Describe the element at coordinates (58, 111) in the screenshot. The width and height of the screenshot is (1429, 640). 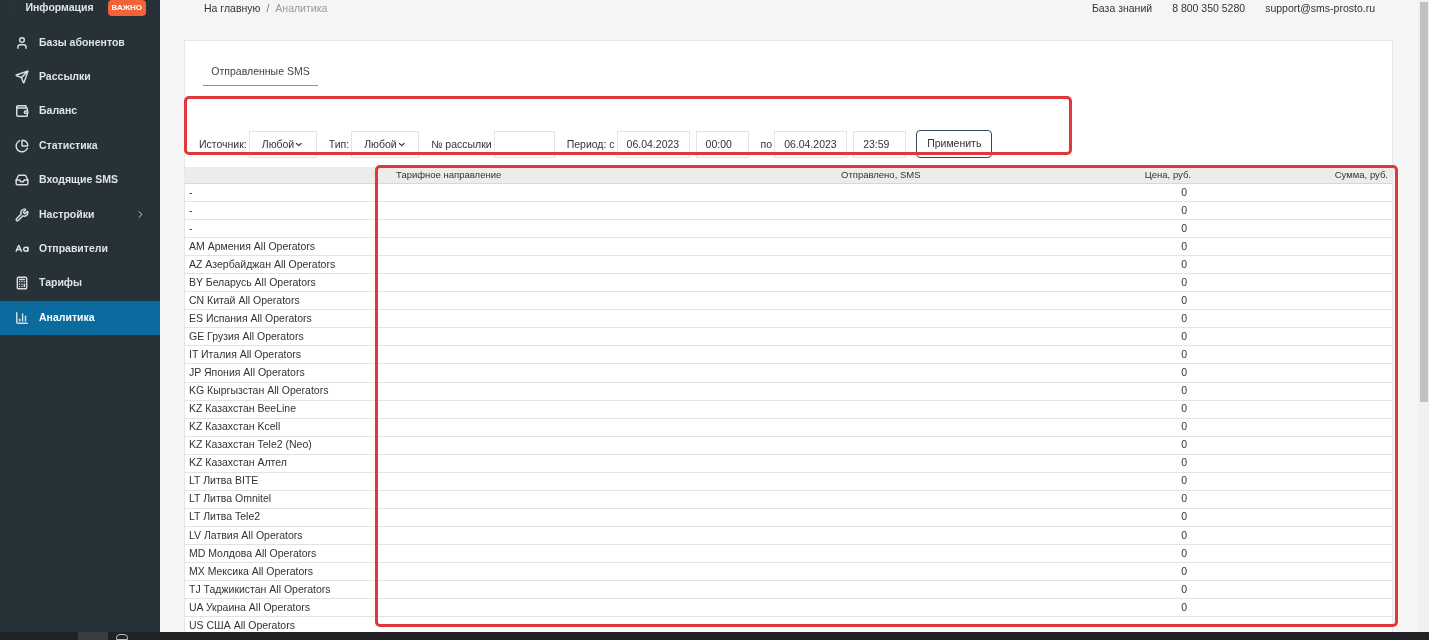
I see `sidebar-label: Баланс` at that location.